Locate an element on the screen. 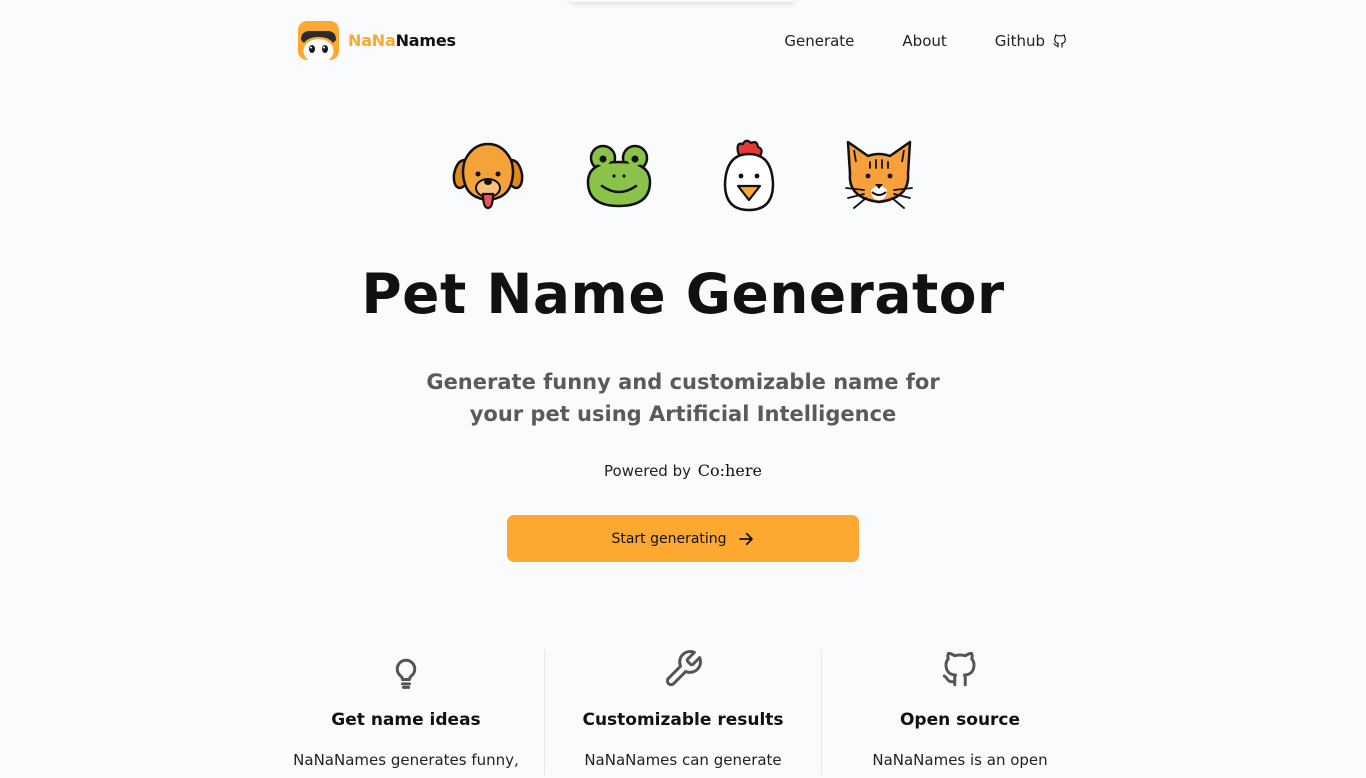 Image resolution: width=1366 pixels, height=778 pixels. logo-text-names: Names is located at coordinates (425, 40).